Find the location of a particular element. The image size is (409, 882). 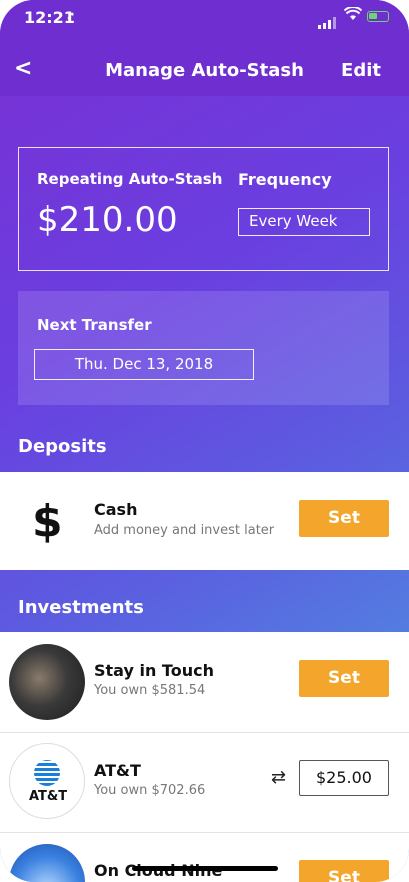

auto-stash-amount: $210.00 is located at coordinates (107, 220).